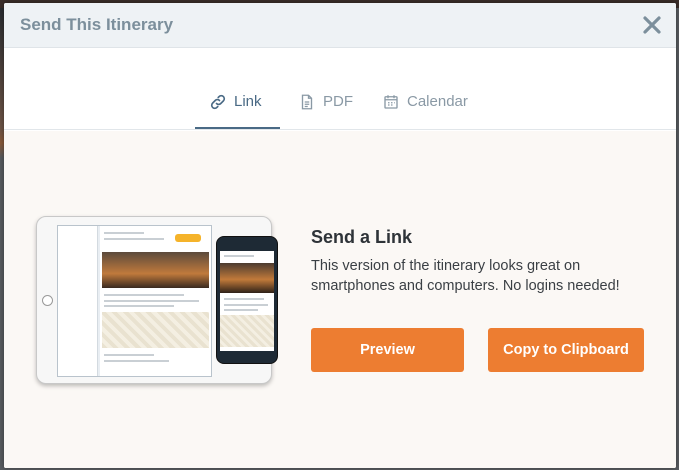  I want to click on tab-link: Link, so click(237, 111).